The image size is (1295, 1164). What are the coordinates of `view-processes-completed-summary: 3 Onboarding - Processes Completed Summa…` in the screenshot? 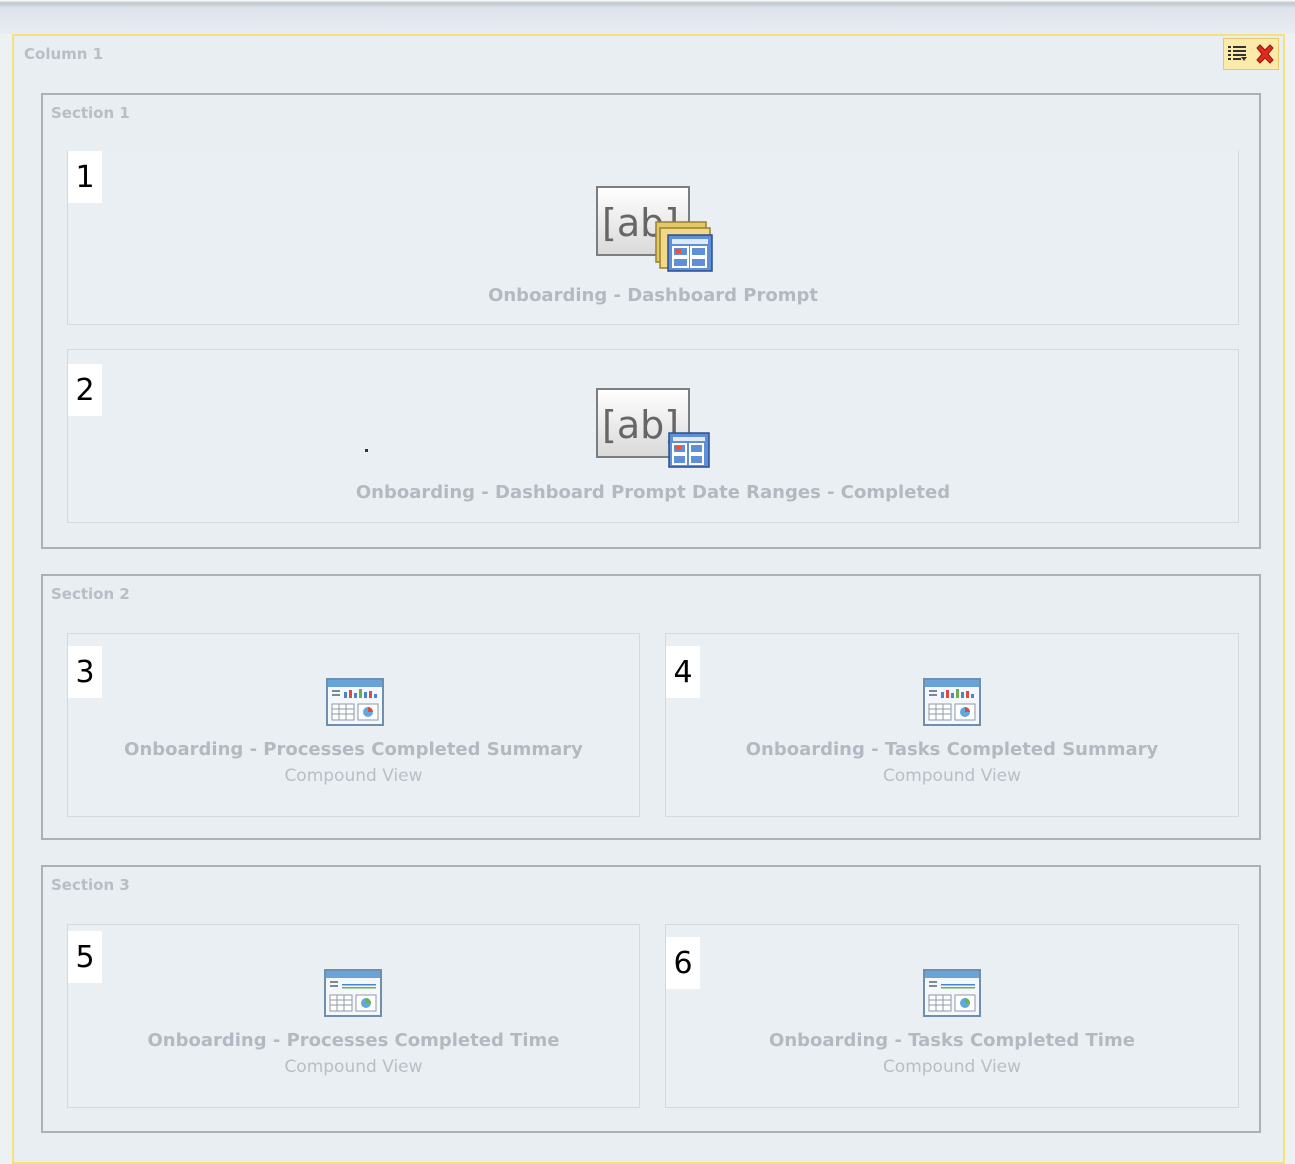 It's located at (353, 725).